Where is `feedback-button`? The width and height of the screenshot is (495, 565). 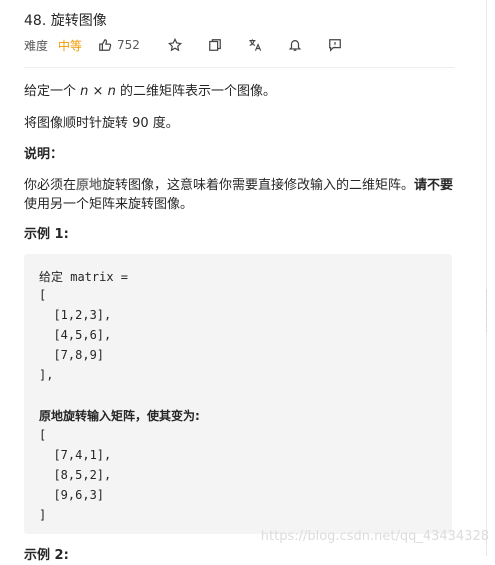 feedback-button is located at coordinates (335, 45).